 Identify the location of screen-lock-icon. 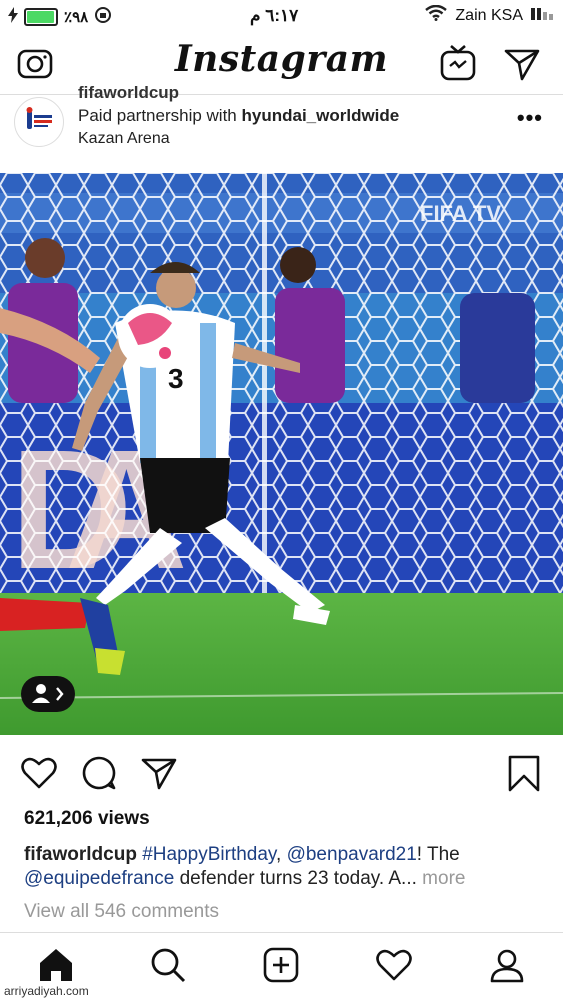
(103, 17).